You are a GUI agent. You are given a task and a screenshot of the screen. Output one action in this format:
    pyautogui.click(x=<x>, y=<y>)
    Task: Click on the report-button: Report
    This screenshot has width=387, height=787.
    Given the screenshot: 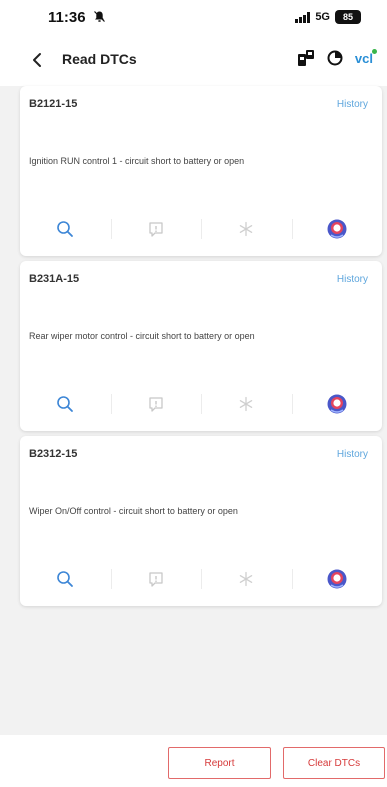 What is the action you would take?
    pyautogui.click(x=219, y=763)
    